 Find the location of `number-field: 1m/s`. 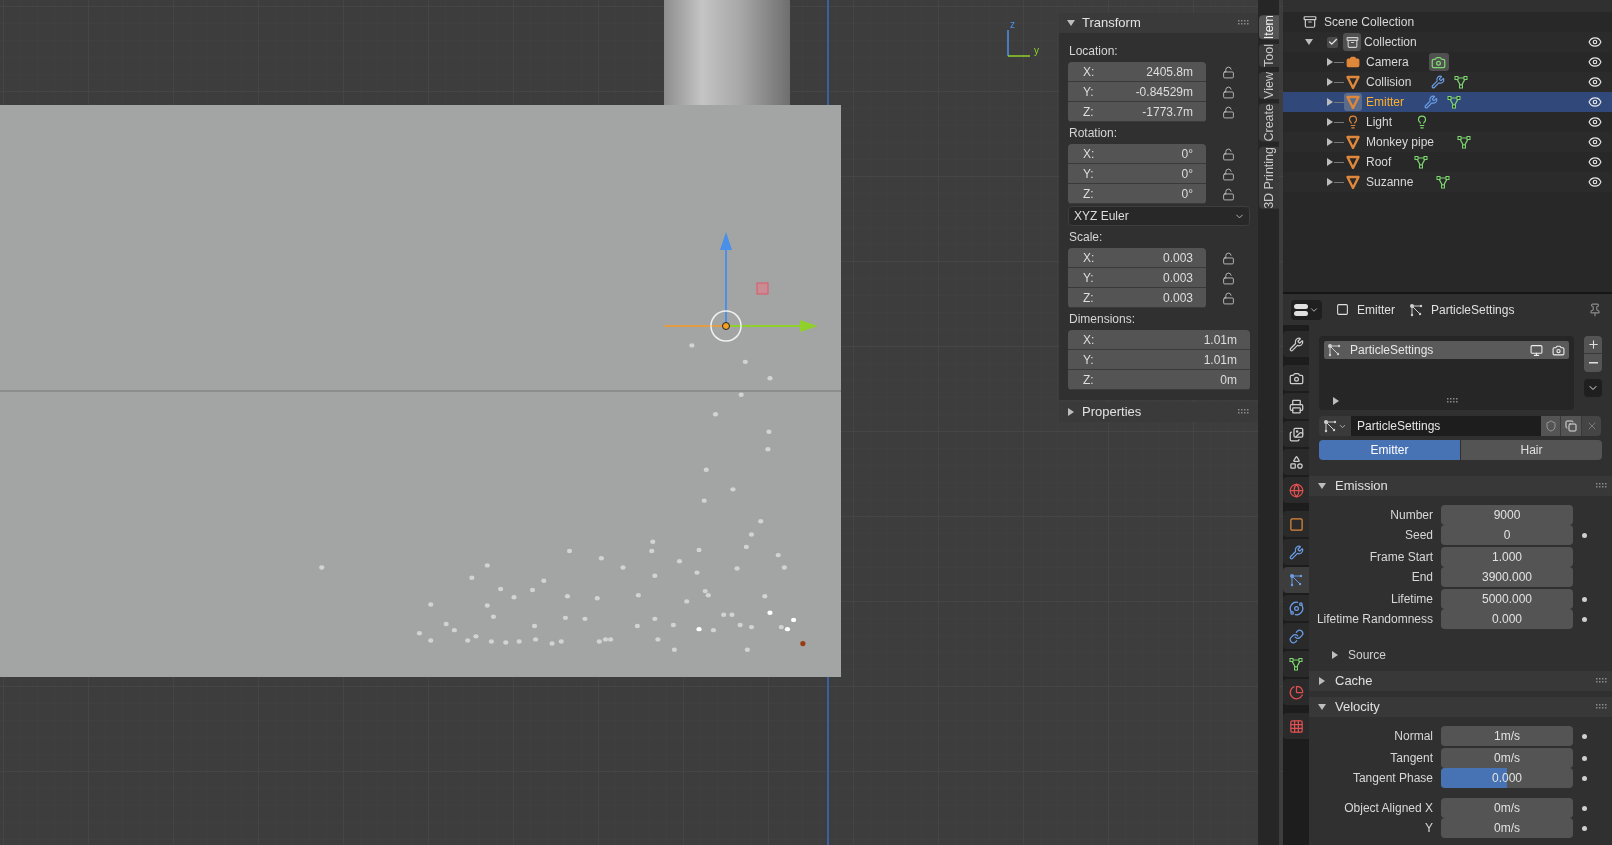

number-field: 1m/s is located at coordinates (1507, 736).